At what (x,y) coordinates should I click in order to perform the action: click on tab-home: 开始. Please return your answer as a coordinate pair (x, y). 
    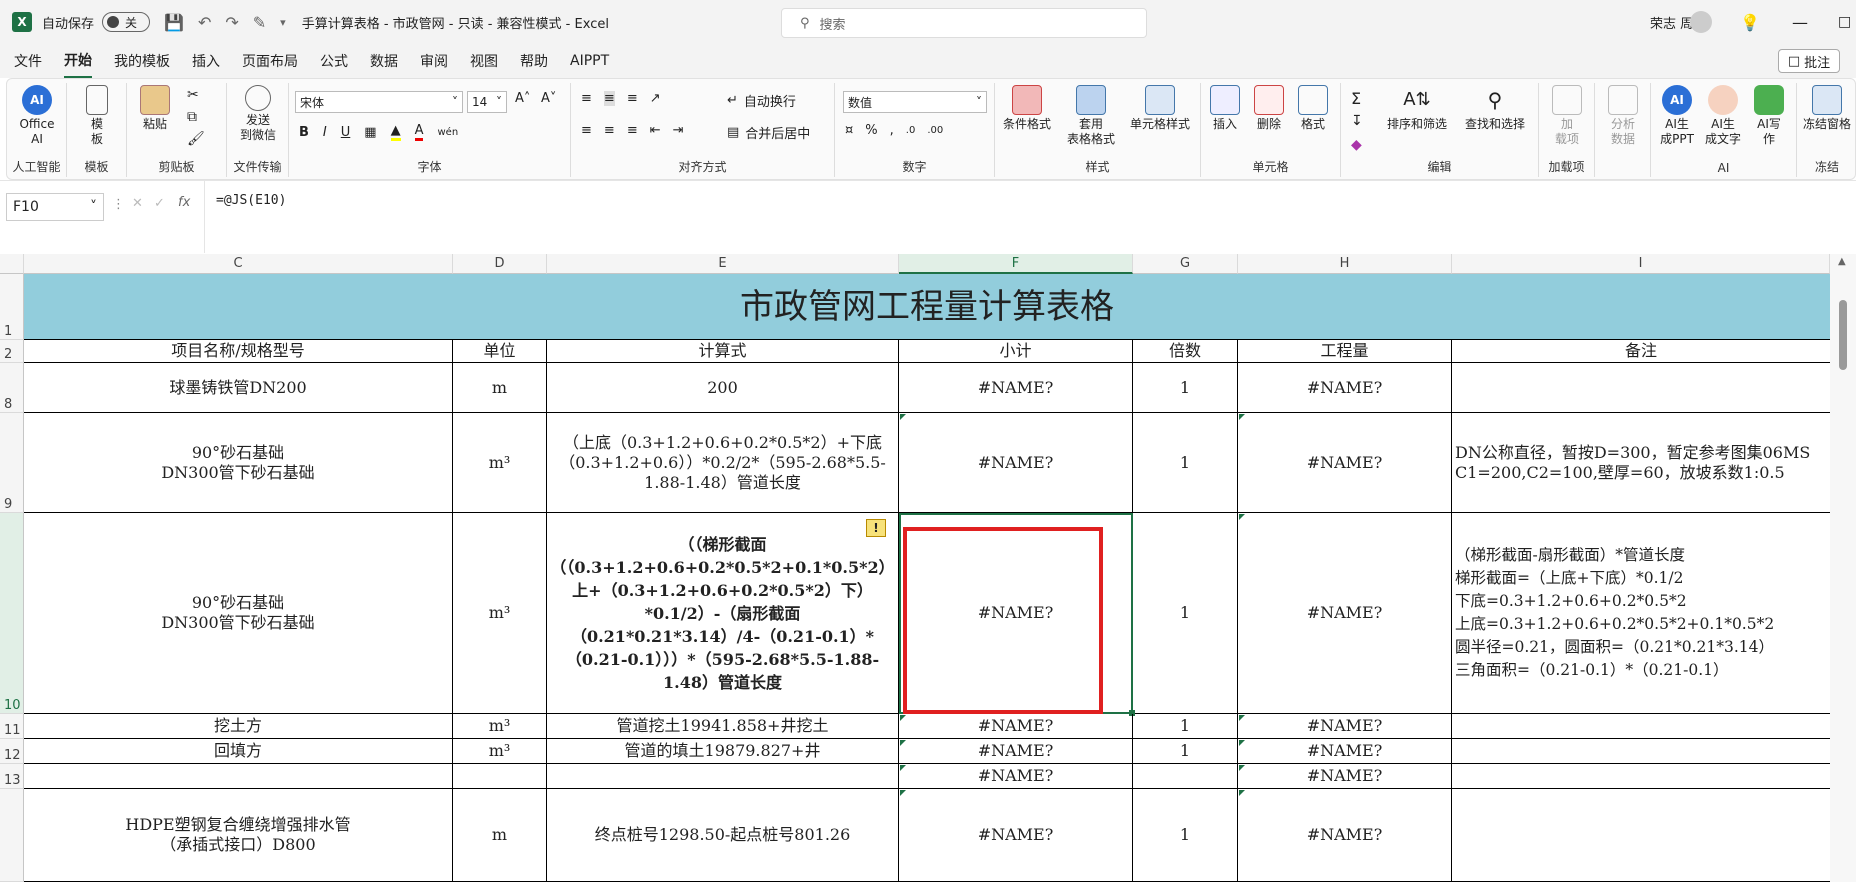
    Looking at the image, I should click on (78, 61).